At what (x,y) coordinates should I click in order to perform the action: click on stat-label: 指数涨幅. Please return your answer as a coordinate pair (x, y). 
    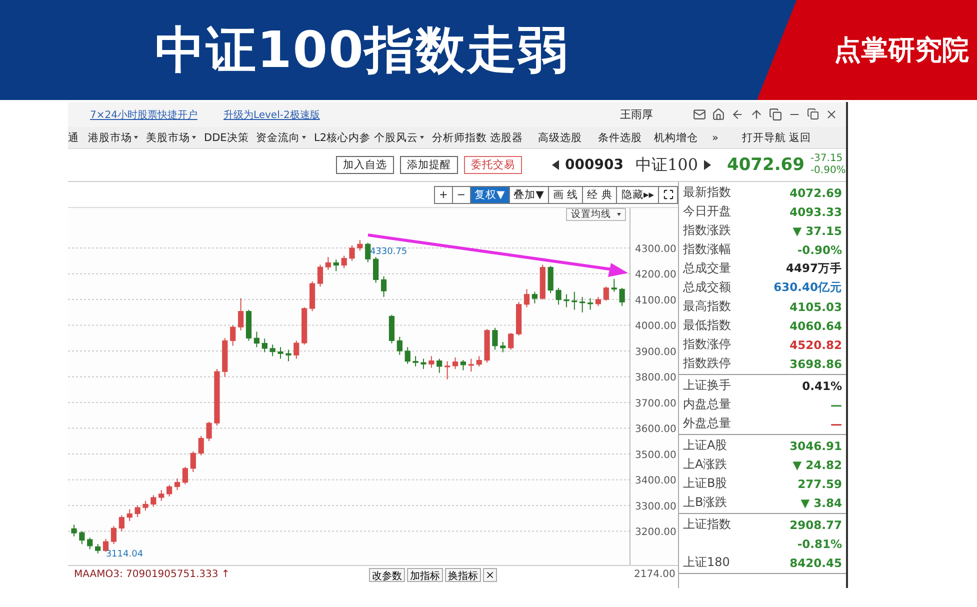
    Looking at the image, I should click on (707, 249).